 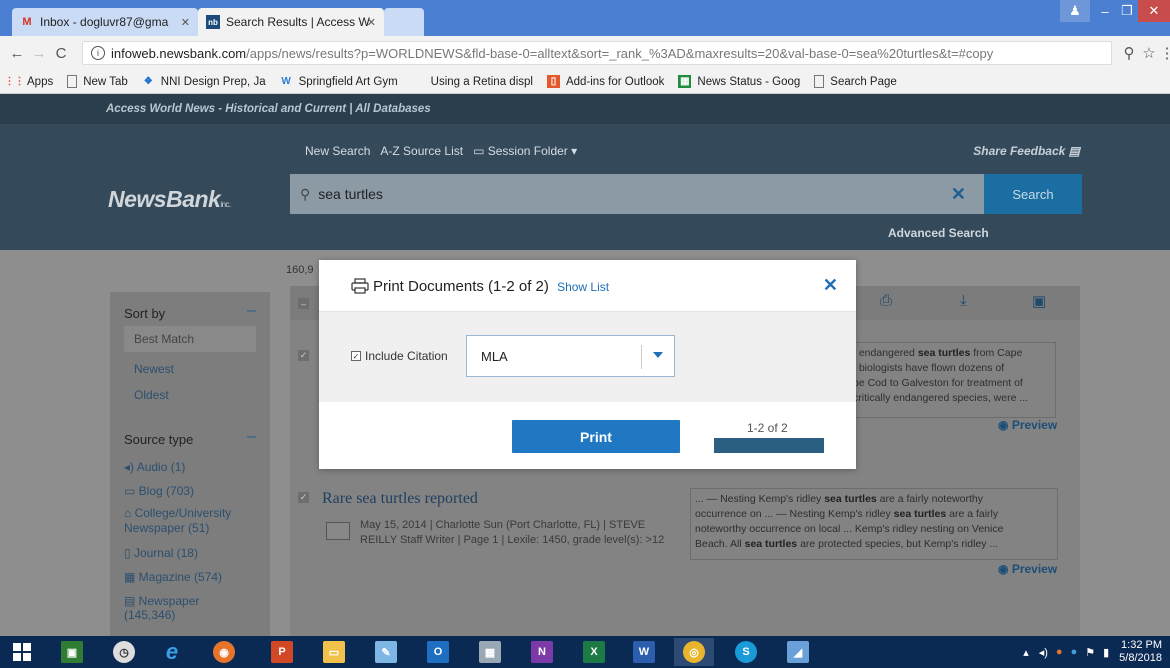 What do you see at coordinates (830, 285) in the screenshot?
I see `close-icon: ✕` at bounding box center [830, 285].